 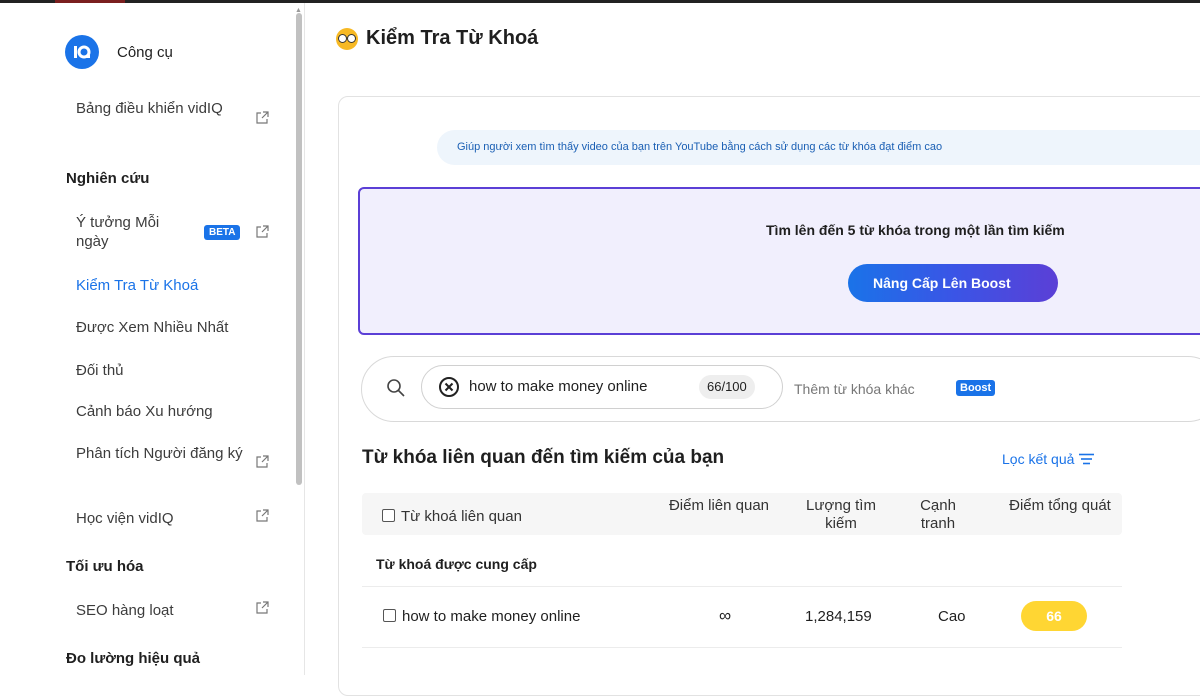 What do you see at coordinates (719, 506) in the screenshot?
I see `column-header-relevance: Điểm liên quan` at bounding box center [719, 506].